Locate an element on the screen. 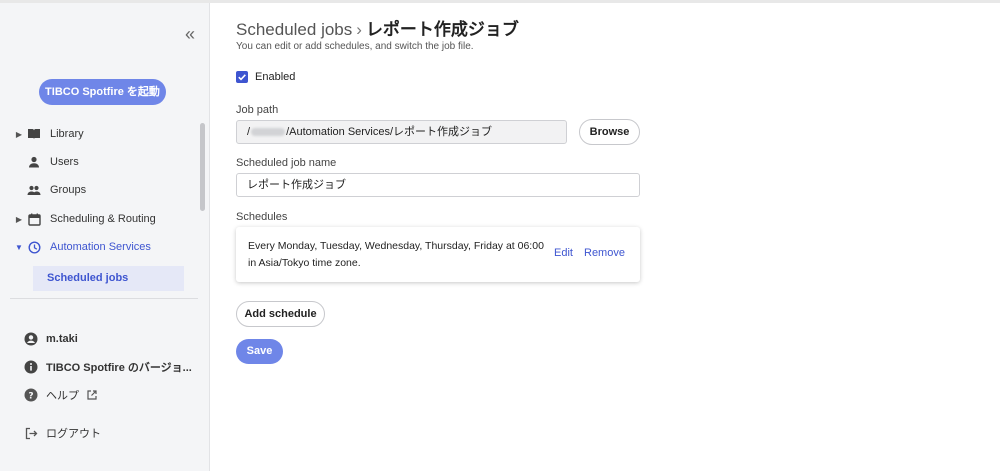 This screenshot has height=471, width=1000. calendar-icon is located at coordinates (34, 219).